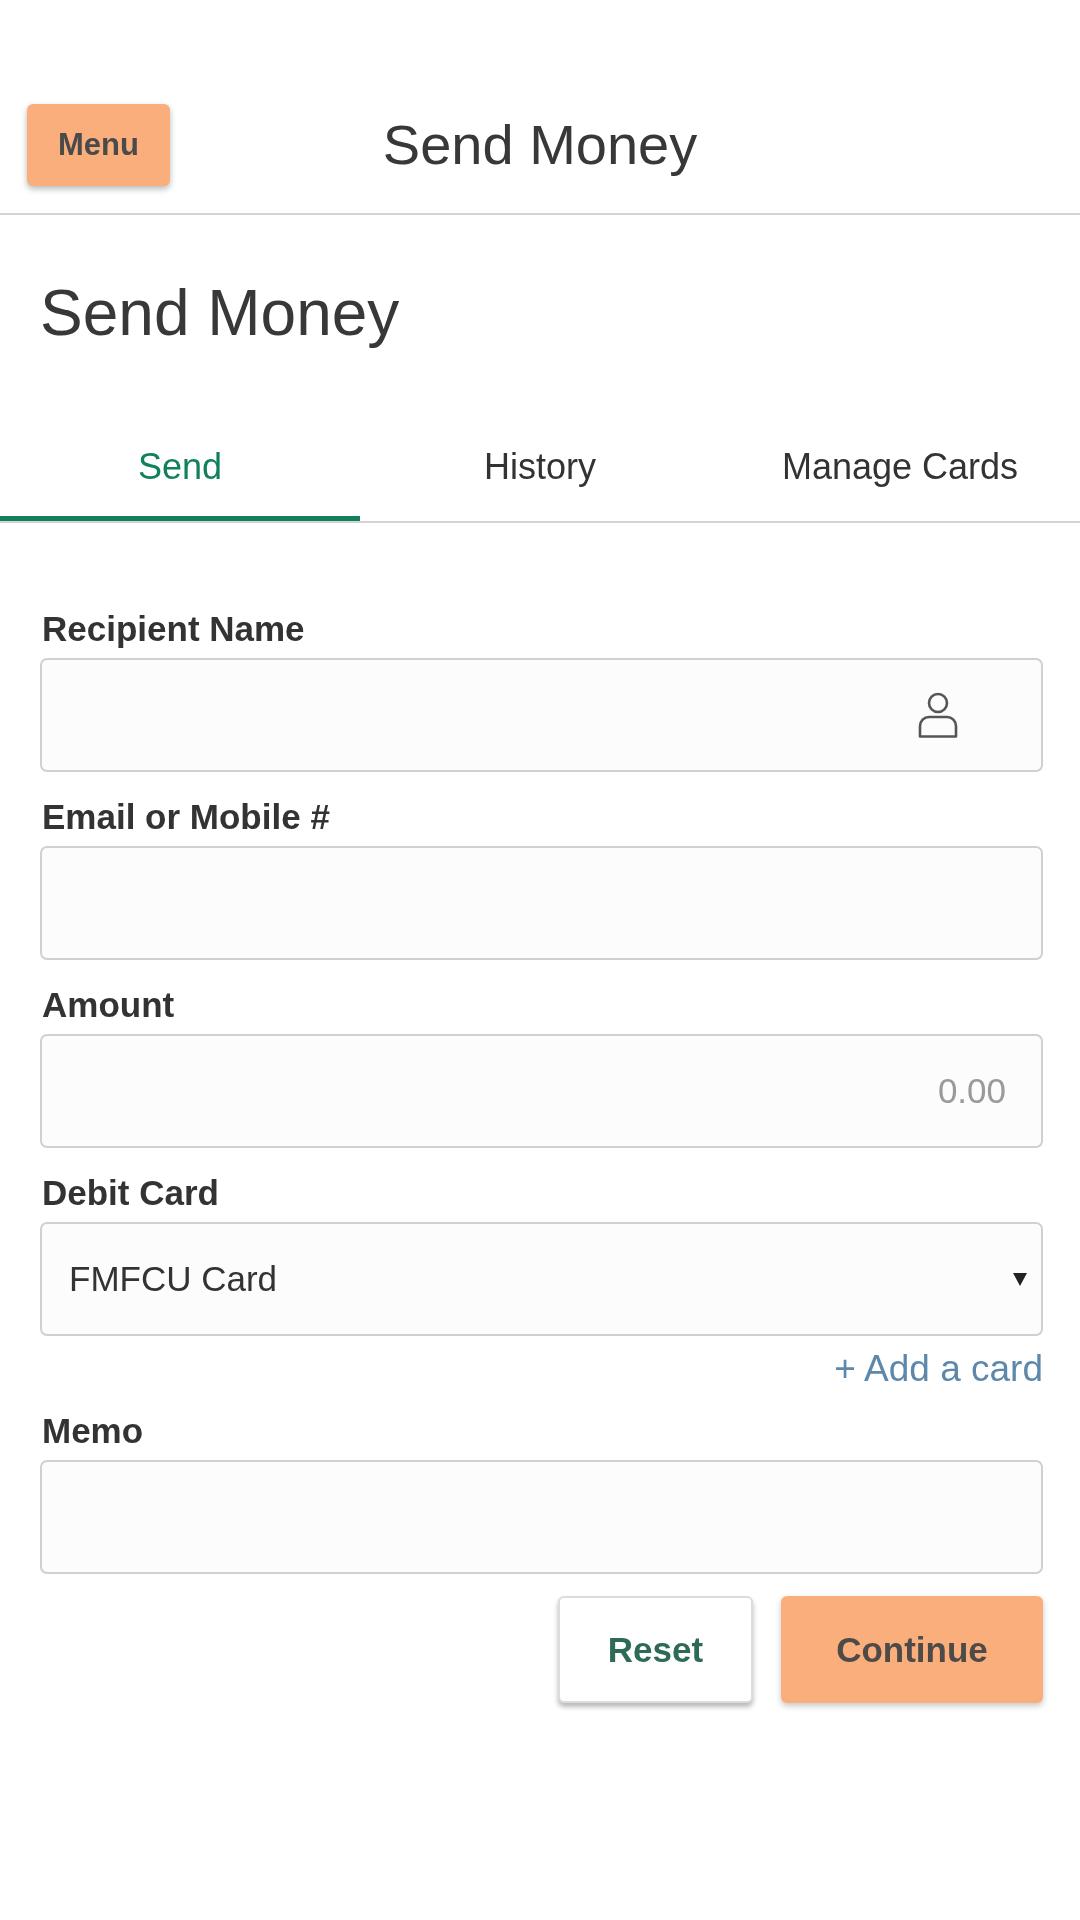  I want to click on field-label: Debit Card, so click(130, 1193).